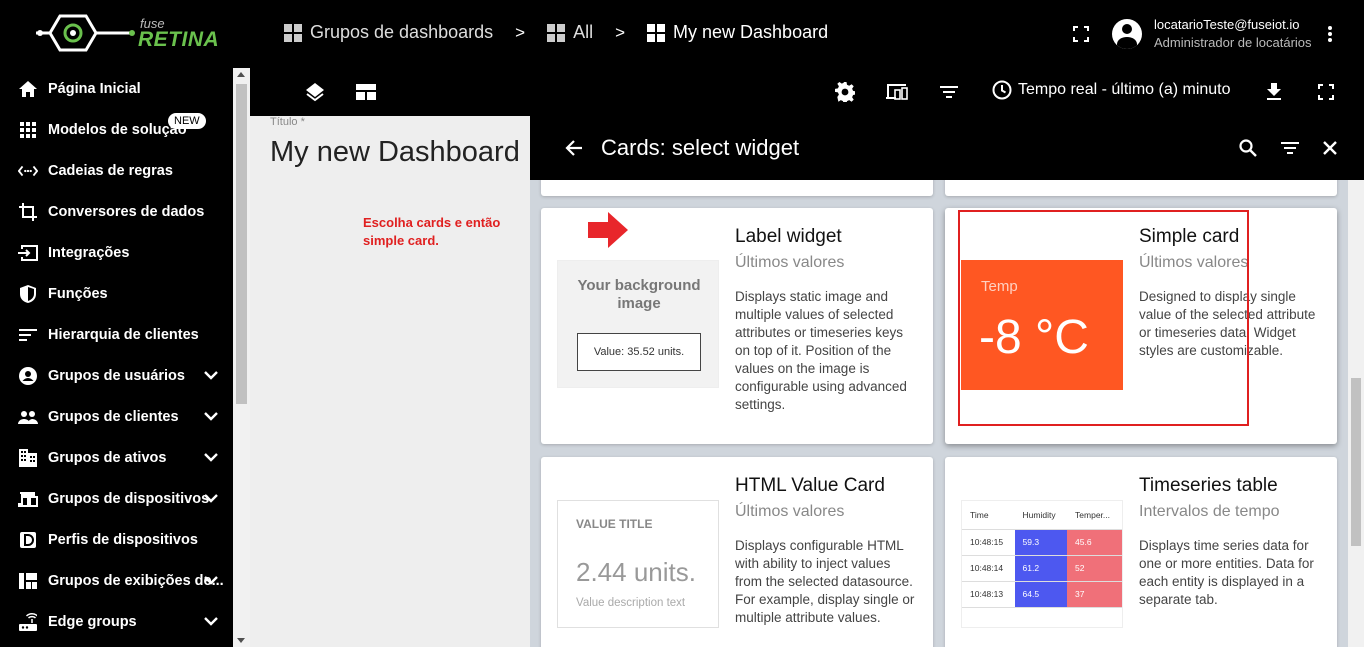  I want to click on devices-icon, so click(28, 499).